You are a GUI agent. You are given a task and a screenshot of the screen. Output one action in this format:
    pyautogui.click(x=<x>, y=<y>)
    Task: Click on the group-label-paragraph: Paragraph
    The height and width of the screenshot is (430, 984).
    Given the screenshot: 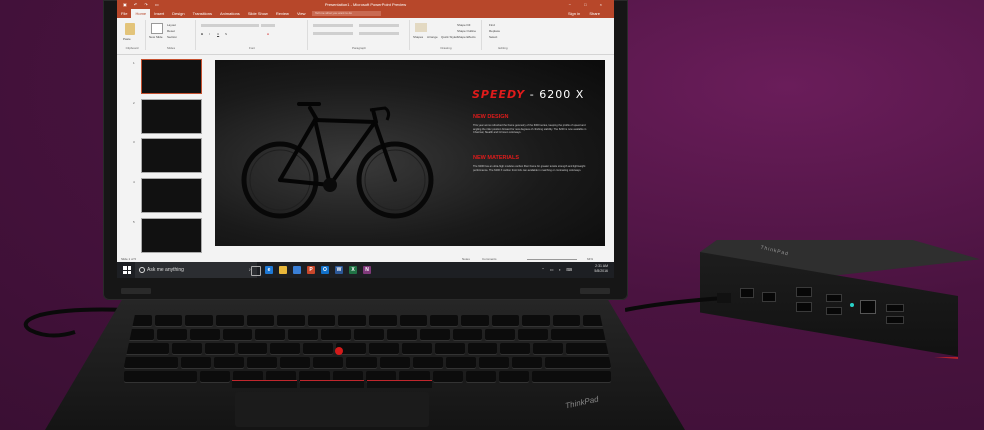 What is the action you would take?
    pyautogui.click(x=358, y=48)
    